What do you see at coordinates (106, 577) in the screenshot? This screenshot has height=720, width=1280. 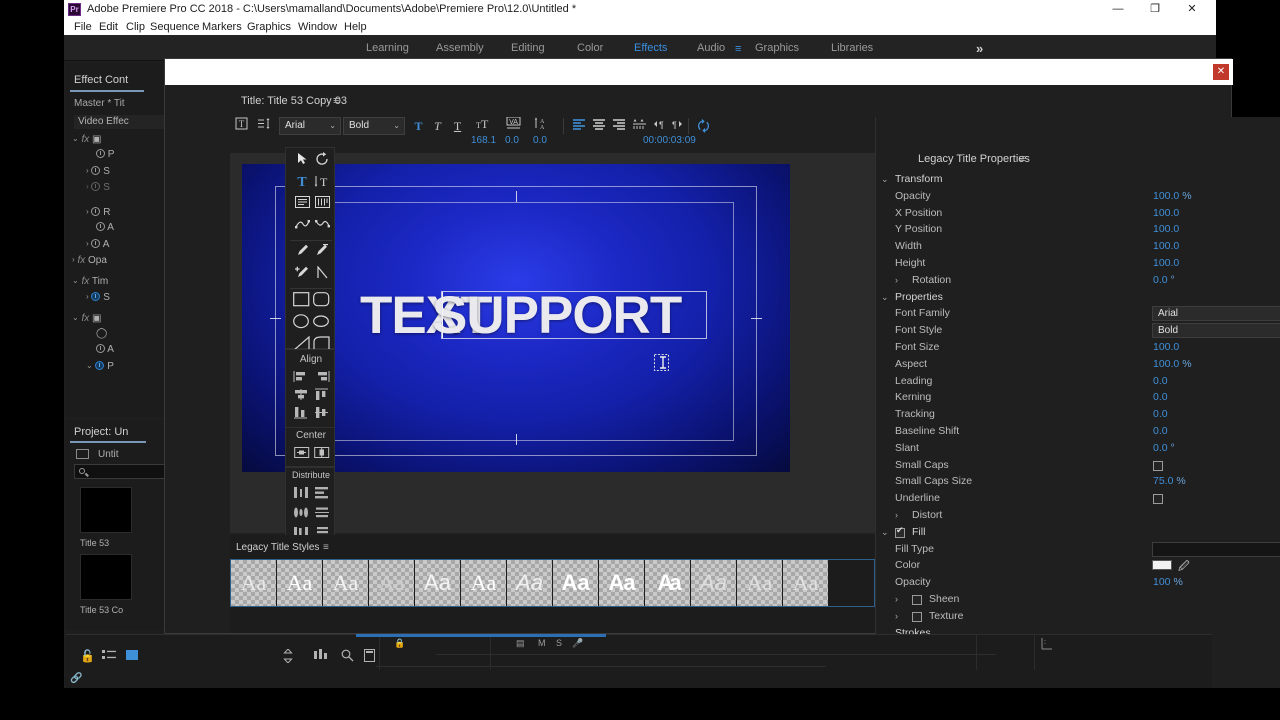 I see `project-item-thumbnail` at bounding box center [106, 577].